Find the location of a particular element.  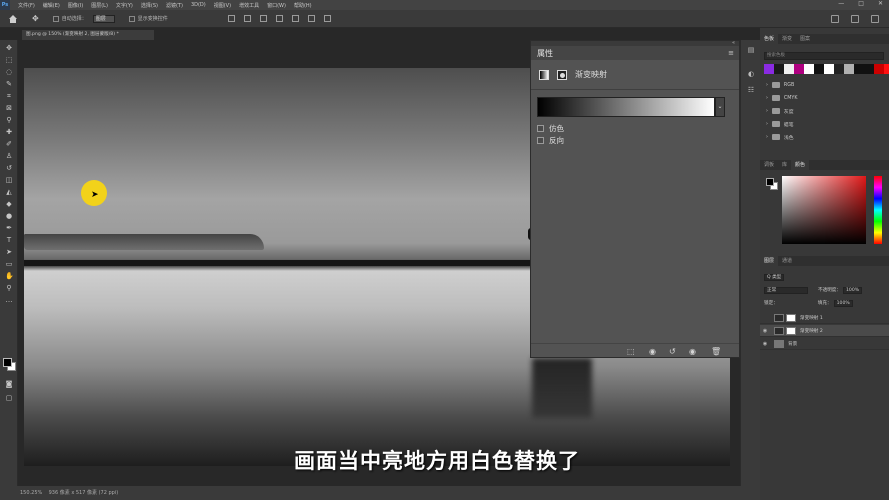

swatch-group-cmyk: › CMYK is located at coordinates (782, 98).